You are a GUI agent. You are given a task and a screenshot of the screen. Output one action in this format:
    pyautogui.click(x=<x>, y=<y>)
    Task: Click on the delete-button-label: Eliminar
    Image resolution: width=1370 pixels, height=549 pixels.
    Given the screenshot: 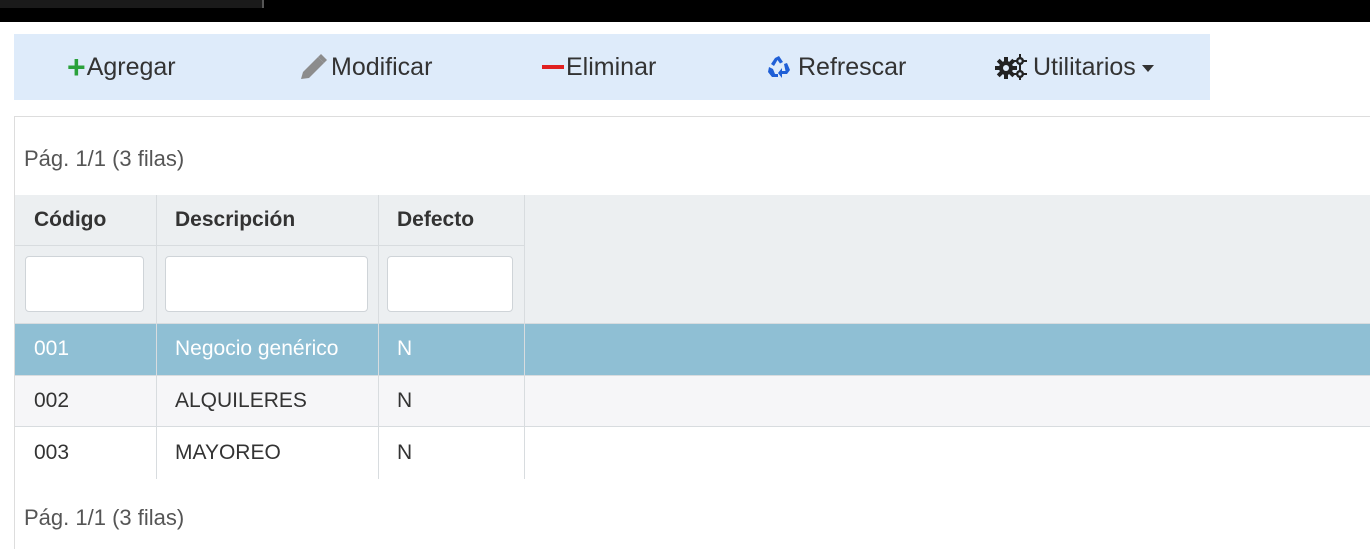 What is the action you would take?
    pyautogui.click(x=611, y=66)
    